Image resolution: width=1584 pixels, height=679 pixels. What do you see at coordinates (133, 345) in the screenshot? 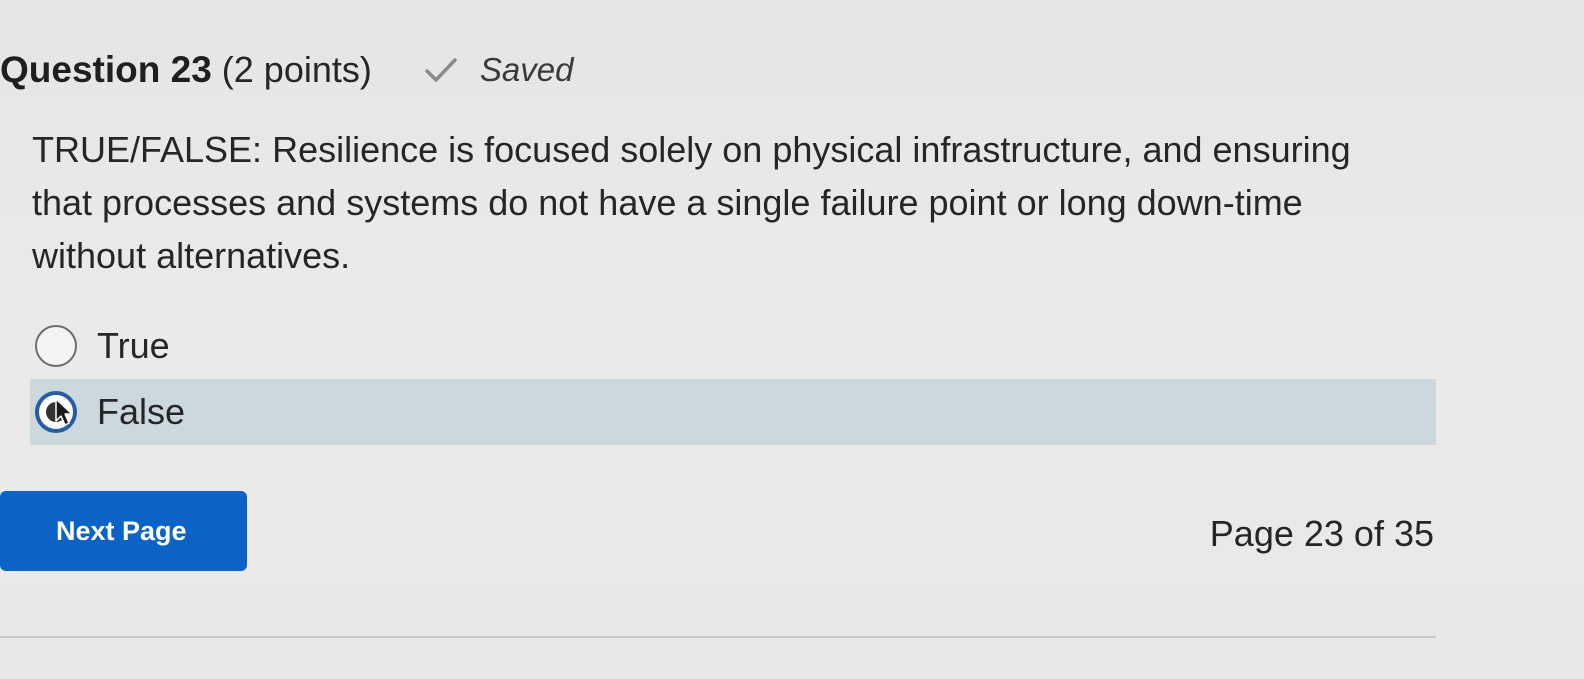
I see `option-label-true: True` at bounding box center [133, 345].